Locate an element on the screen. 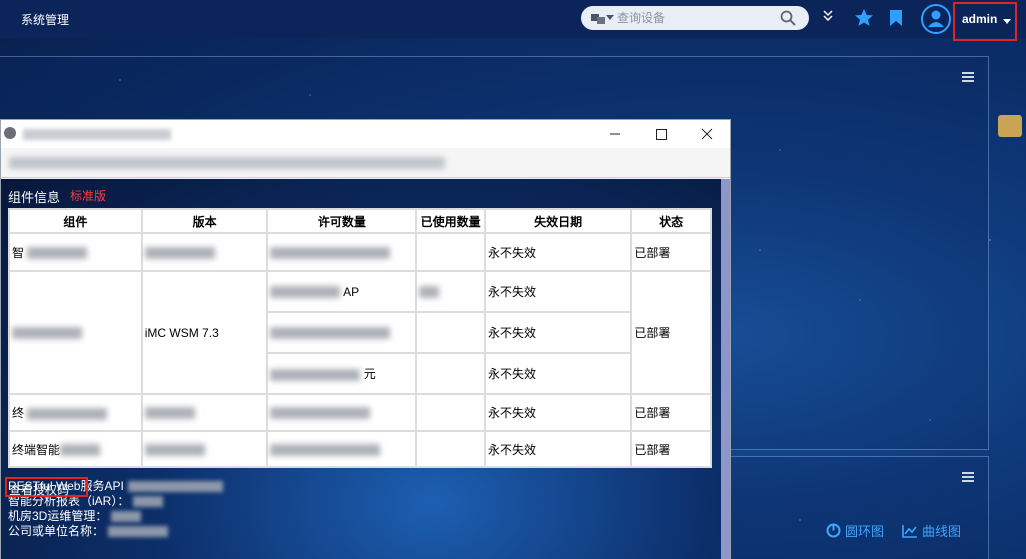 This screenshot has width=1026, height=559. donut-chart-icon is located at coordinates (833, 530).